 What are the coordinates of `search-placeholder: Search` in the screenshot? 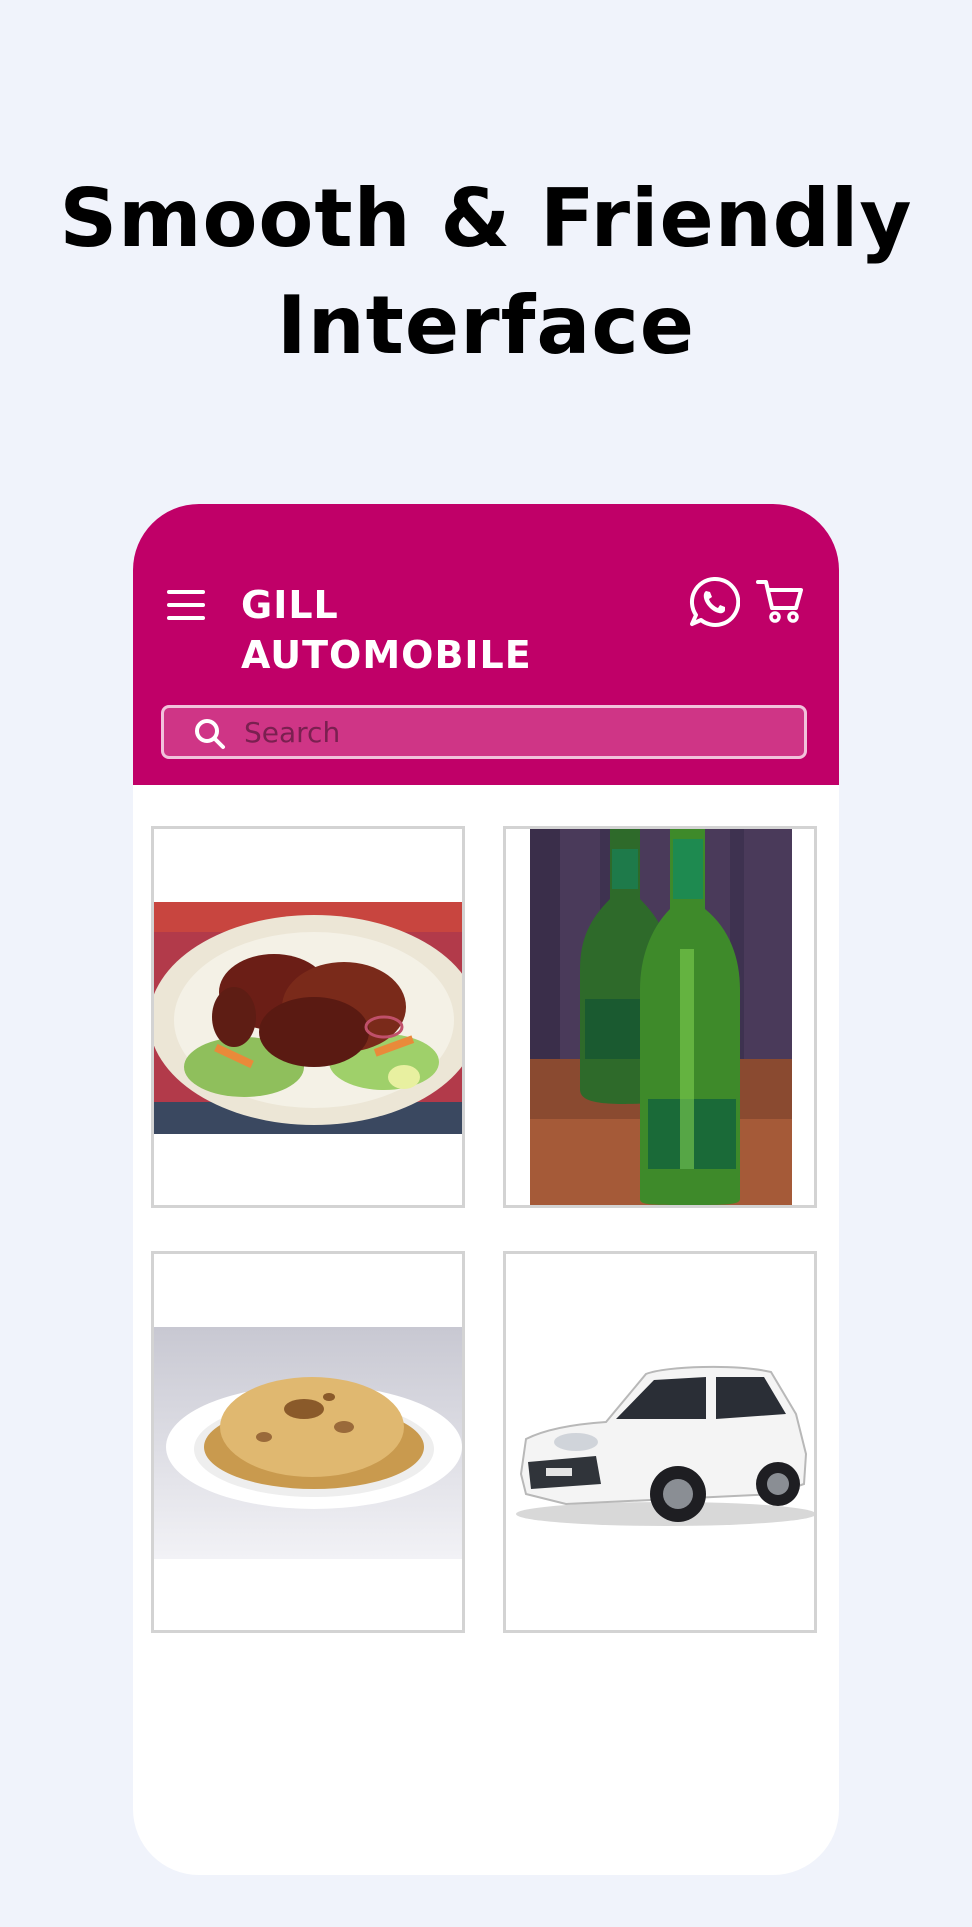 It's located at (292, 732).